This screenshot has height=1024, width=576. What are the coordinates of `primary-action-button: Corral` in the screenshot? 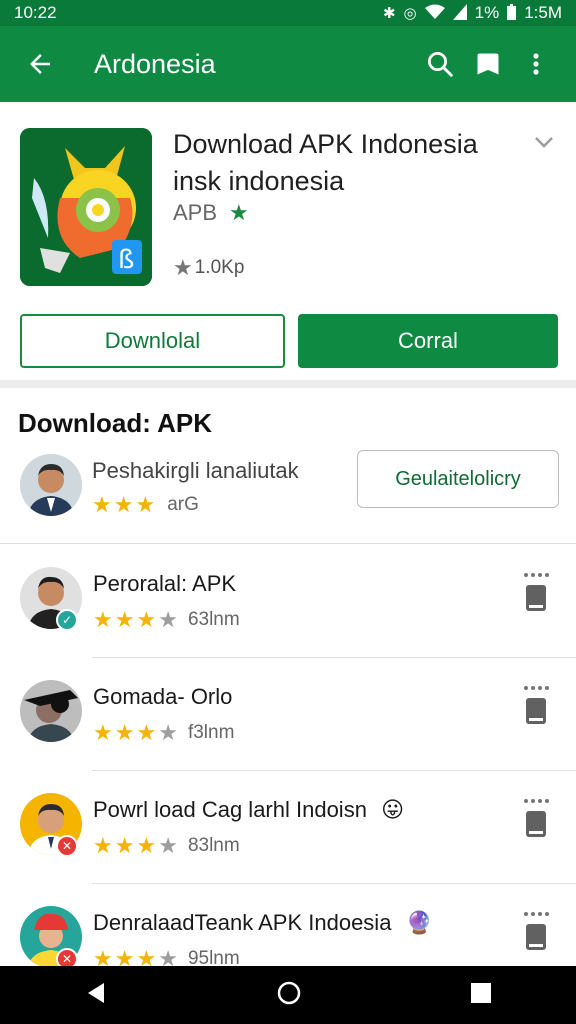 It's located at (428, 341).